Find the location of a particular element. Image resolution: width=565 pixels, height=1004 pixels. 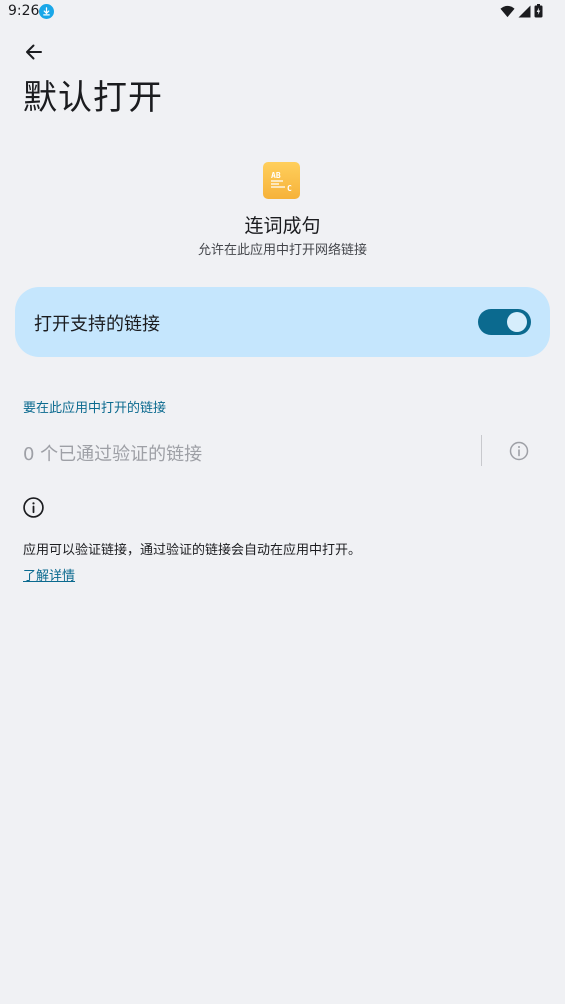

battery-charging-icon is located at coordinates (538, 11).